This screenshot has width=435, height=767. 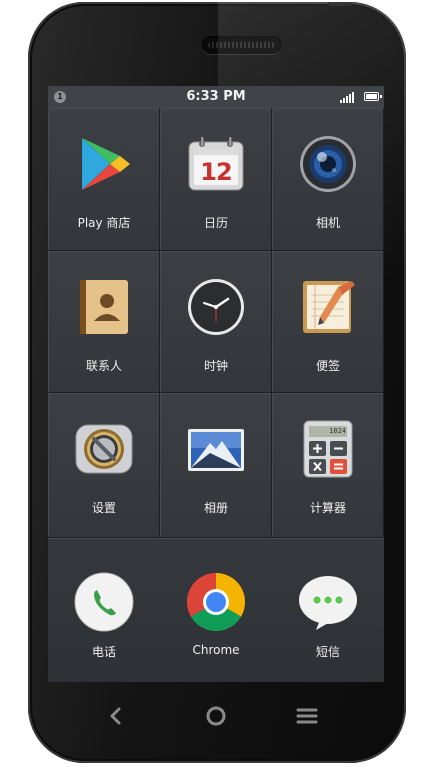 I want to click on settings-icon, so click(x=104, y=449).